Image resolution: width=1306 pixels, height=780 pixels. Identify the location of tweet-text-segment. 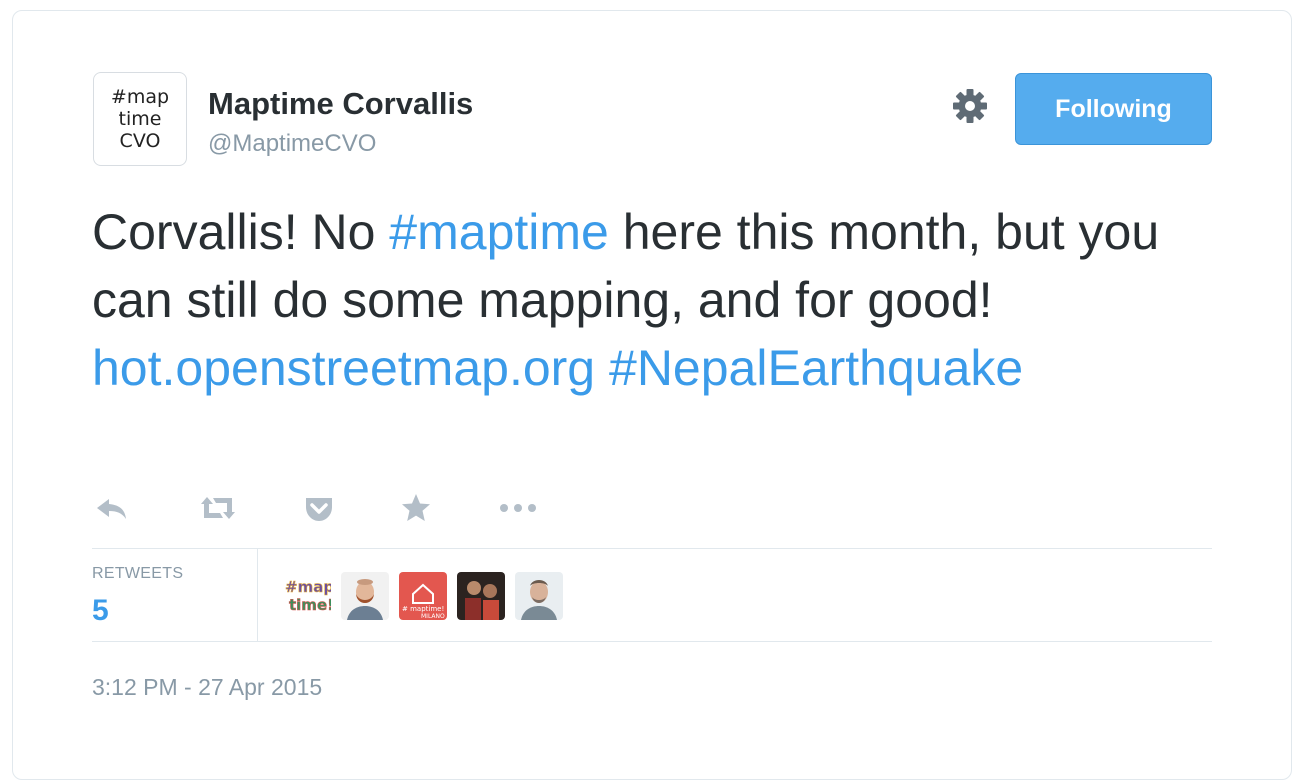
(602, 368).